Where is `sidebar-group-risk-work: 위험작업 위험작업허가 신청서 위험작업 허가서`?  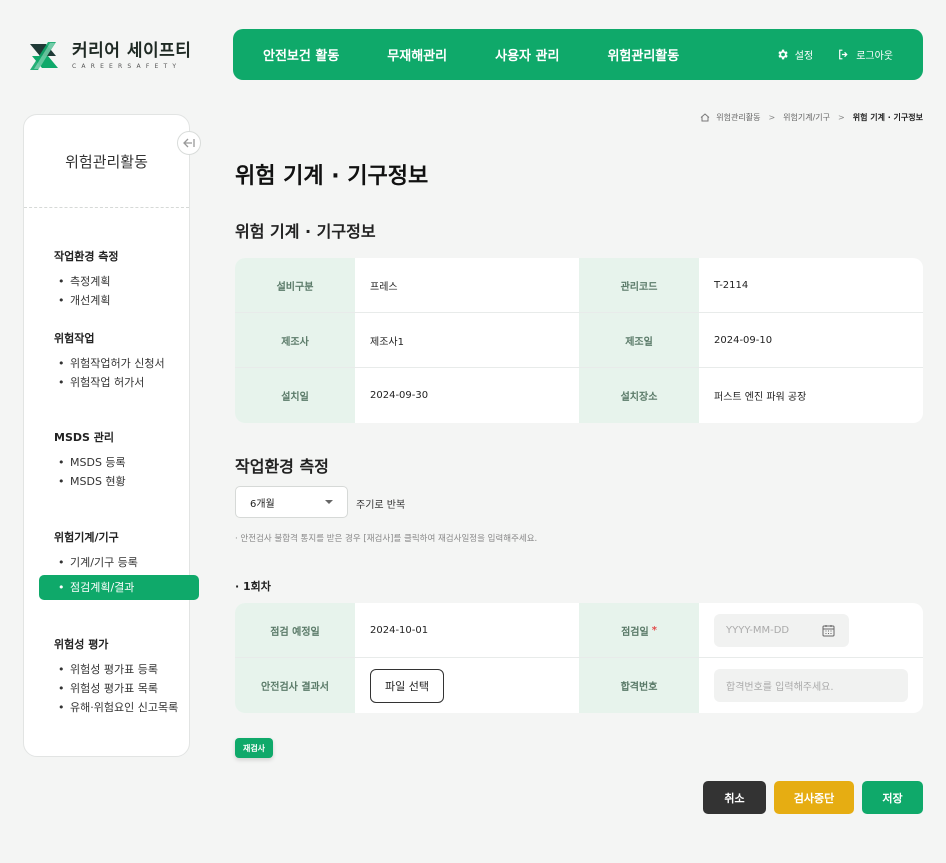 sidebar-group-risk-work: 위험작업 위험작업허가 신청서 위험작업 허가서 is located at coordinates (107, 361).